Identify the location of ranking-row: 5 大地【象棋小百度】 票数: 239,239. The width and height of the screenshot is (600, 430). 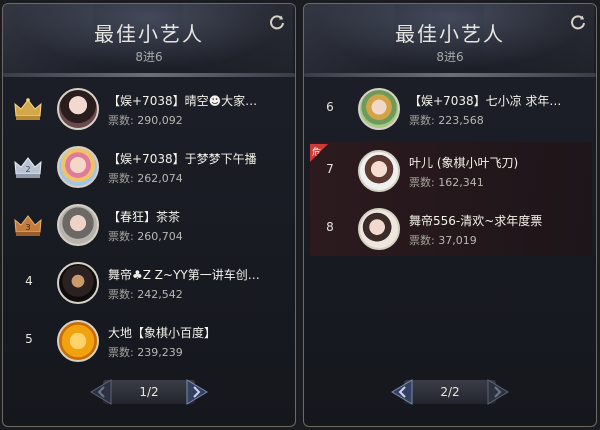
(149, 343).